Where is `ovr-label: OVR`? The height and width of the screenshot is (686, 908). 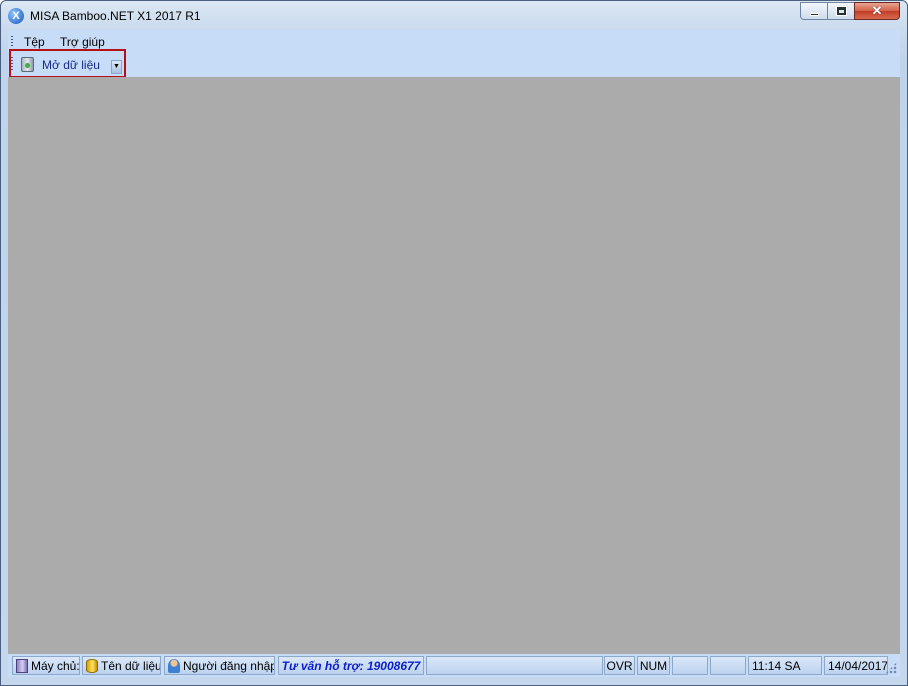
ovr-label: OVR is located at coordinates (619, 665).